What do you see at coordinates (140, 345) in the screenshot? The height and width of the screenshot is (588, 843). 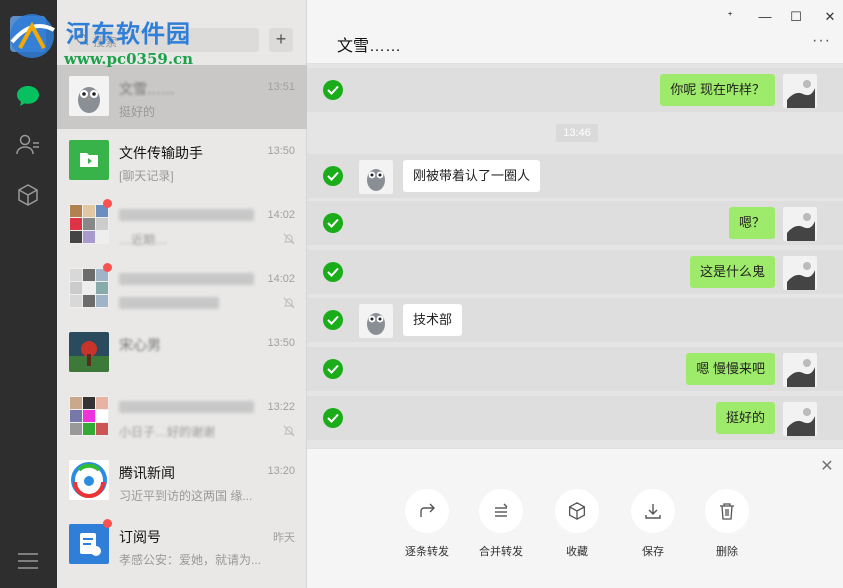 I see `chat-name: 宋心男` at bounding box center [140, 345].